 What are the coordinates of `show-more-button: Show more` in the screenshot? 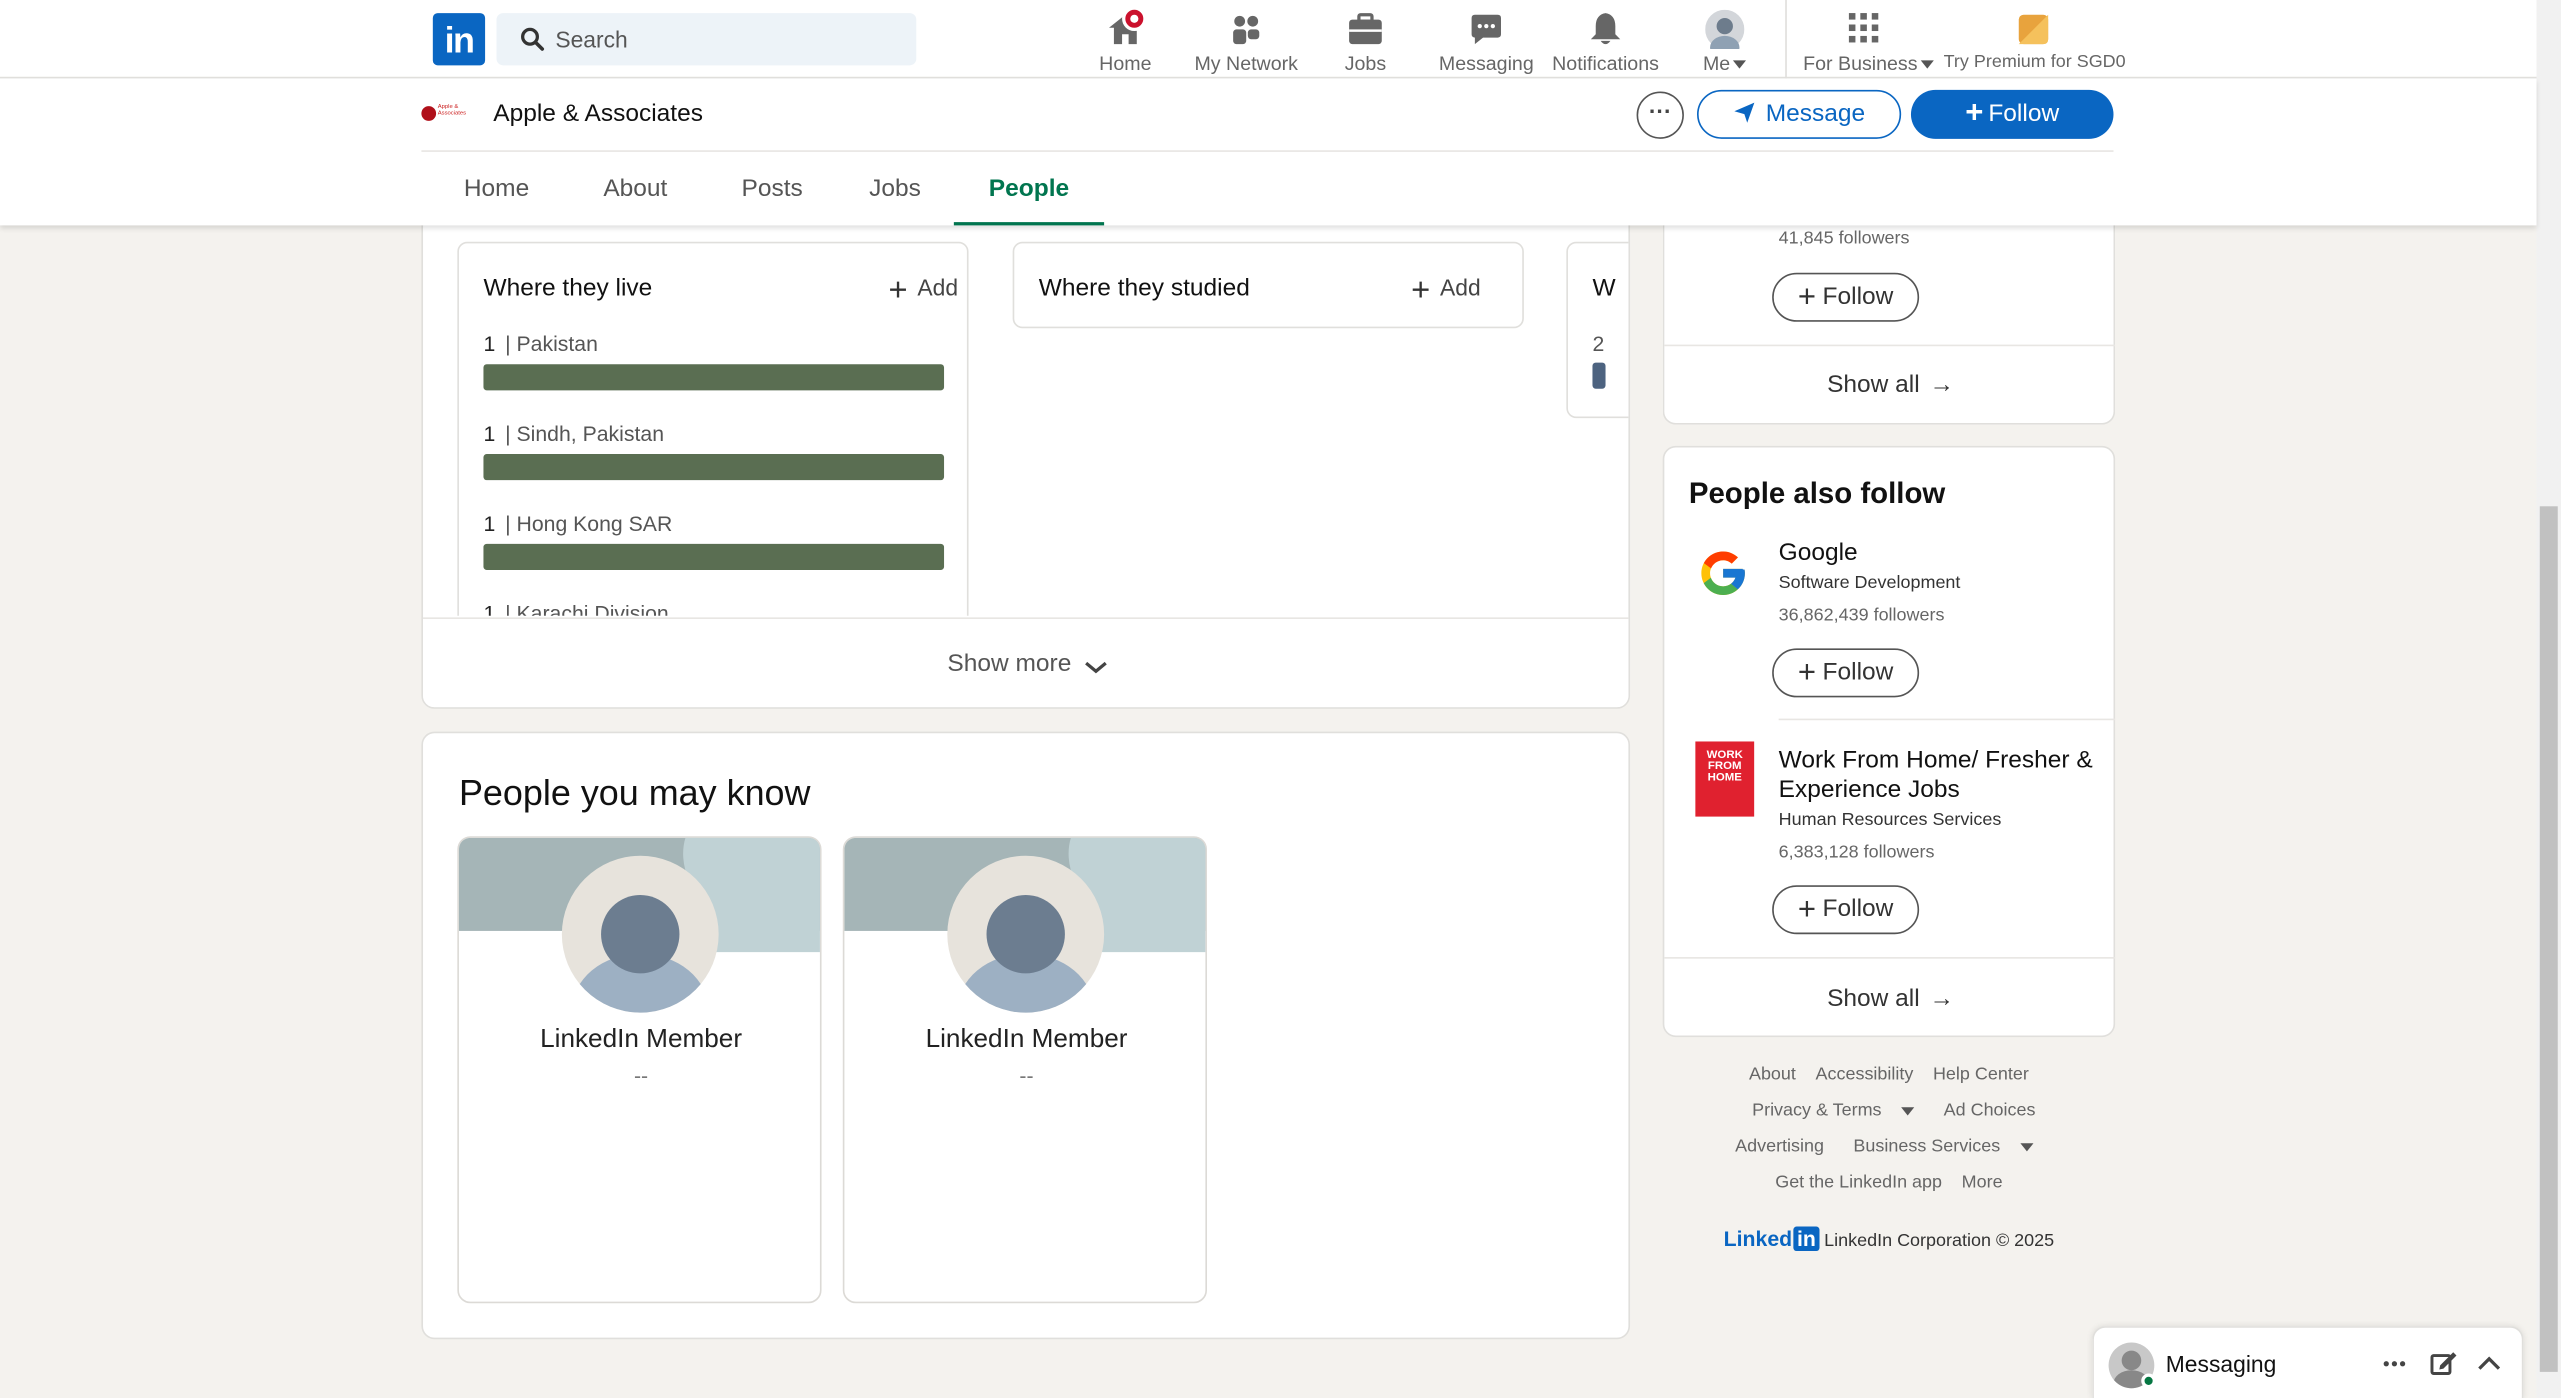 It's located at (1026, 662).